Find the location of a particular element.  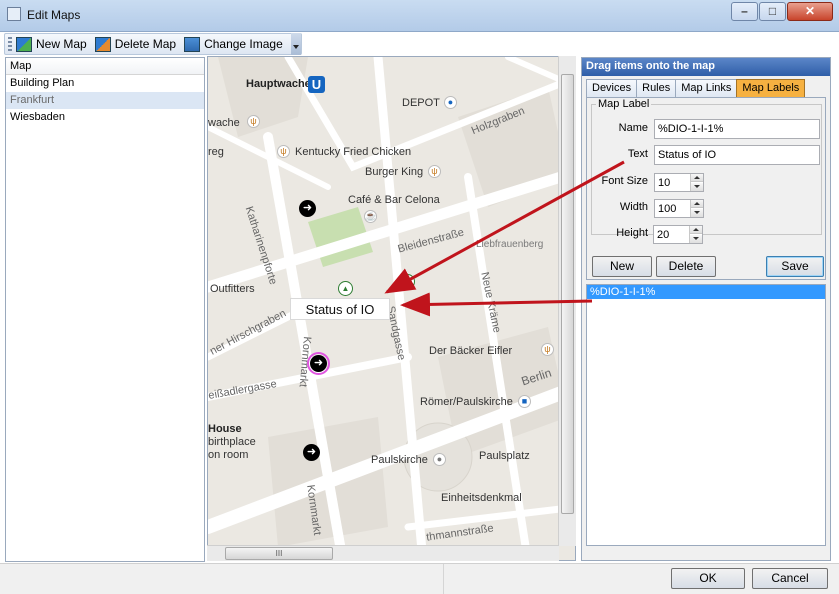

map-label-baecker: Der Bäcker Eifler is located at coordinates (471, 351).